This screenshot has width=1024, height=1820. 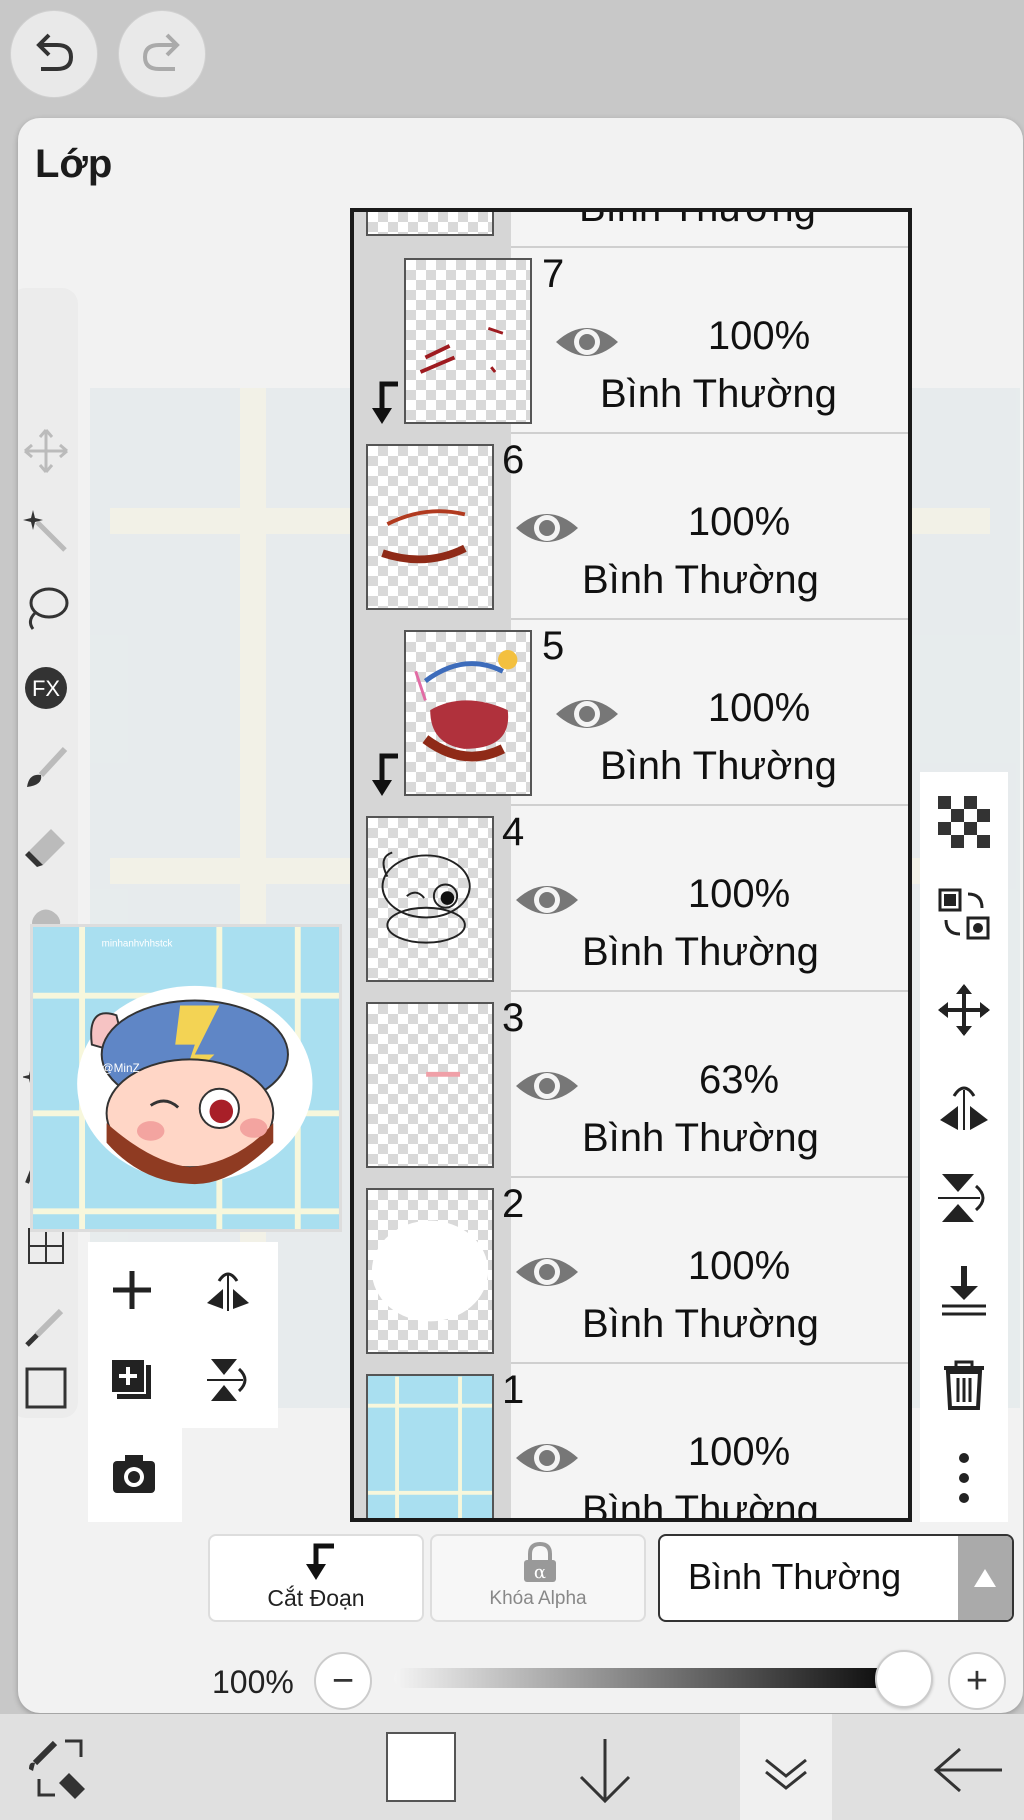 What do you see at coordinates (631, 1443) in the screenshot?
I see `layer-row-1: 1 100% Bình Thường` at bounding box center [631, 1443].